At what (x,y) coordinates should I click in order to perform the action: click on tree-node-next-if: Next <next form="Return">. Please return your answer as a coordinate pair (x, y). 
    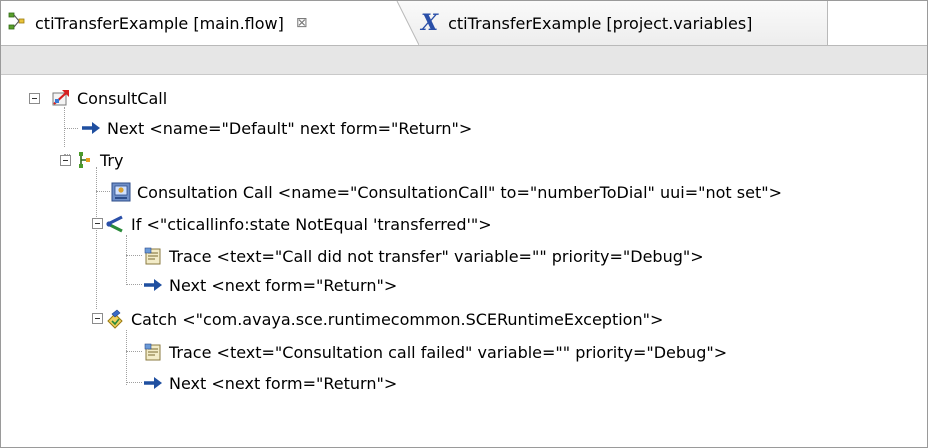
    Looking at the image, I should click on (270, 285).